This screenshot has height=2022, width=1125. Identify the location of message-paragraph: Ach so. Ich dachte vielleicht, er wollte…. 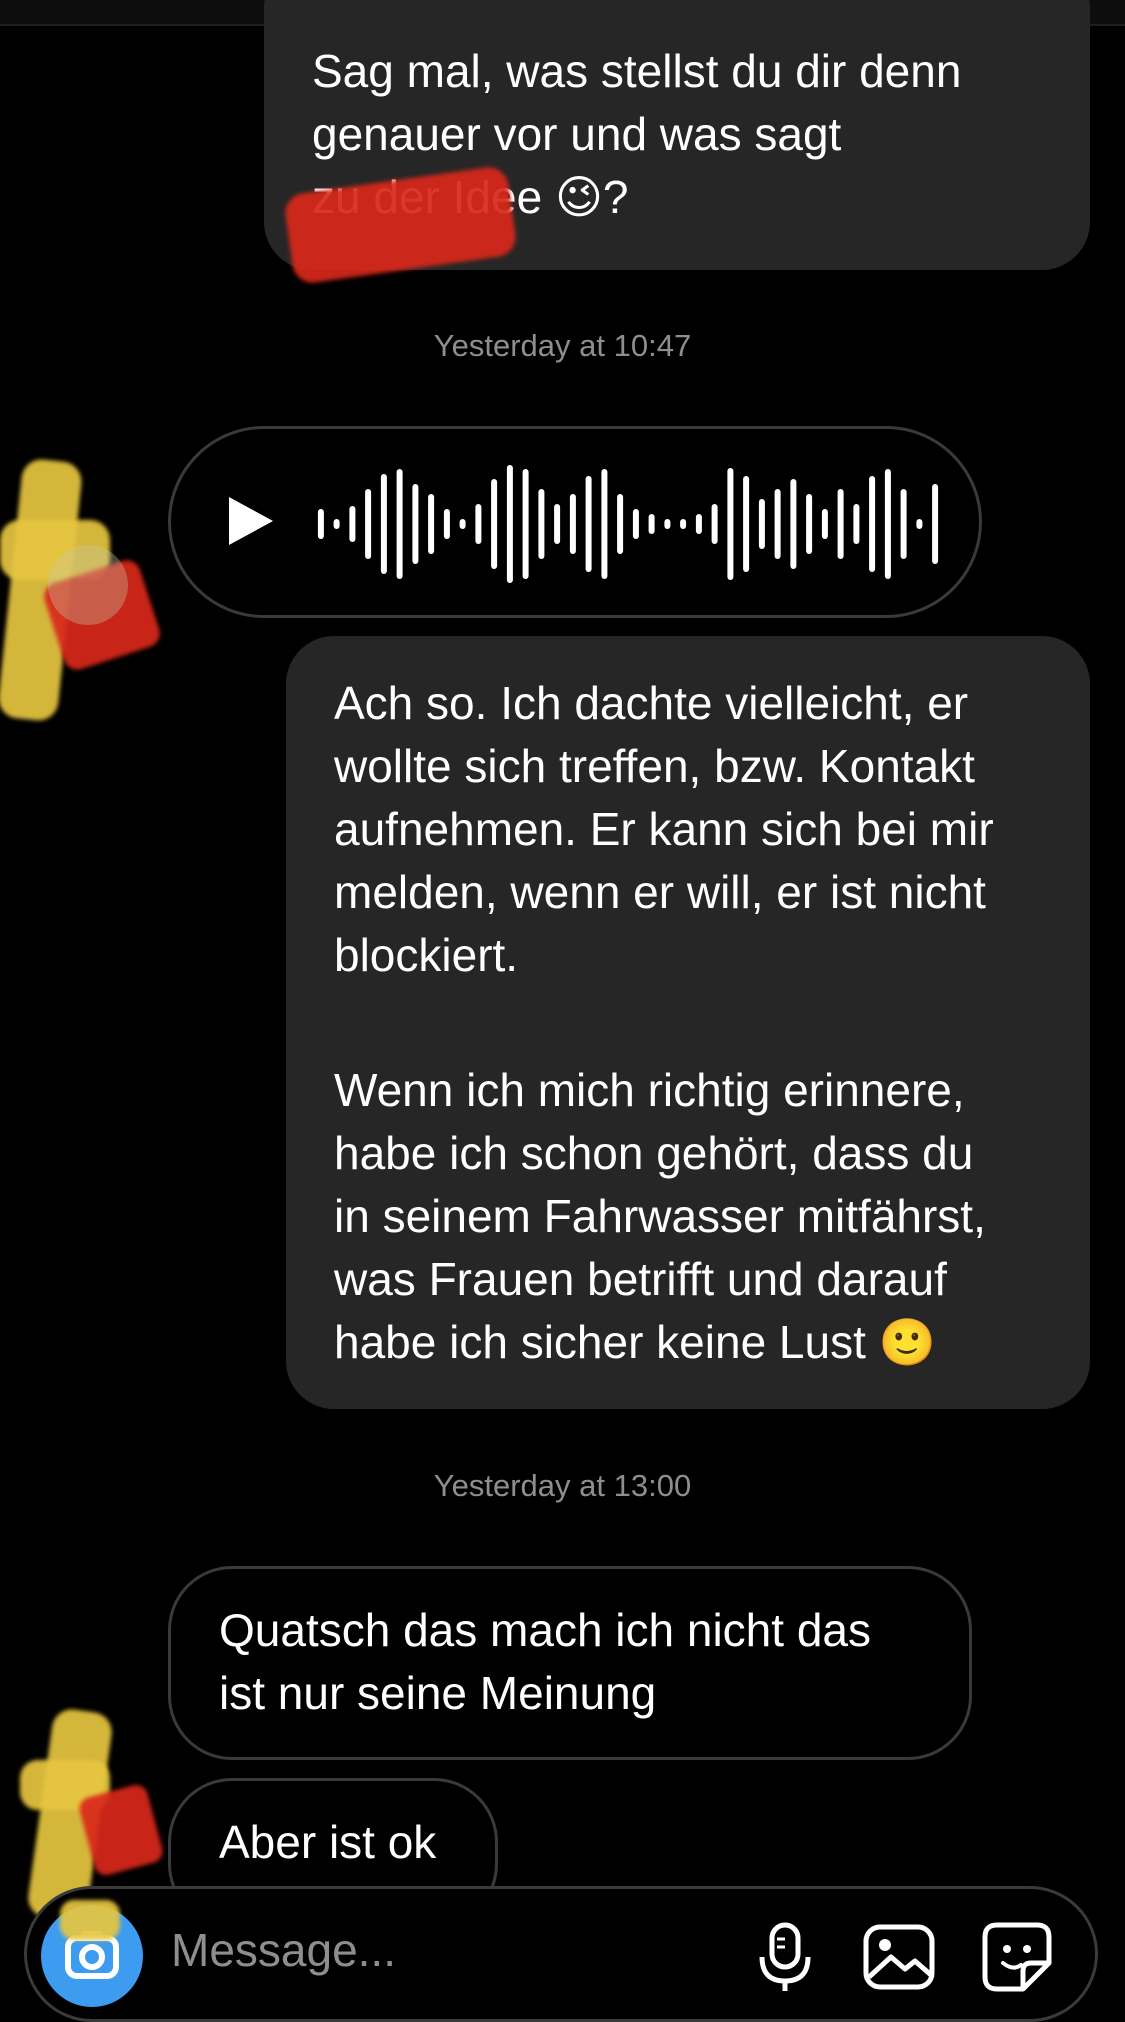
(664, 829).